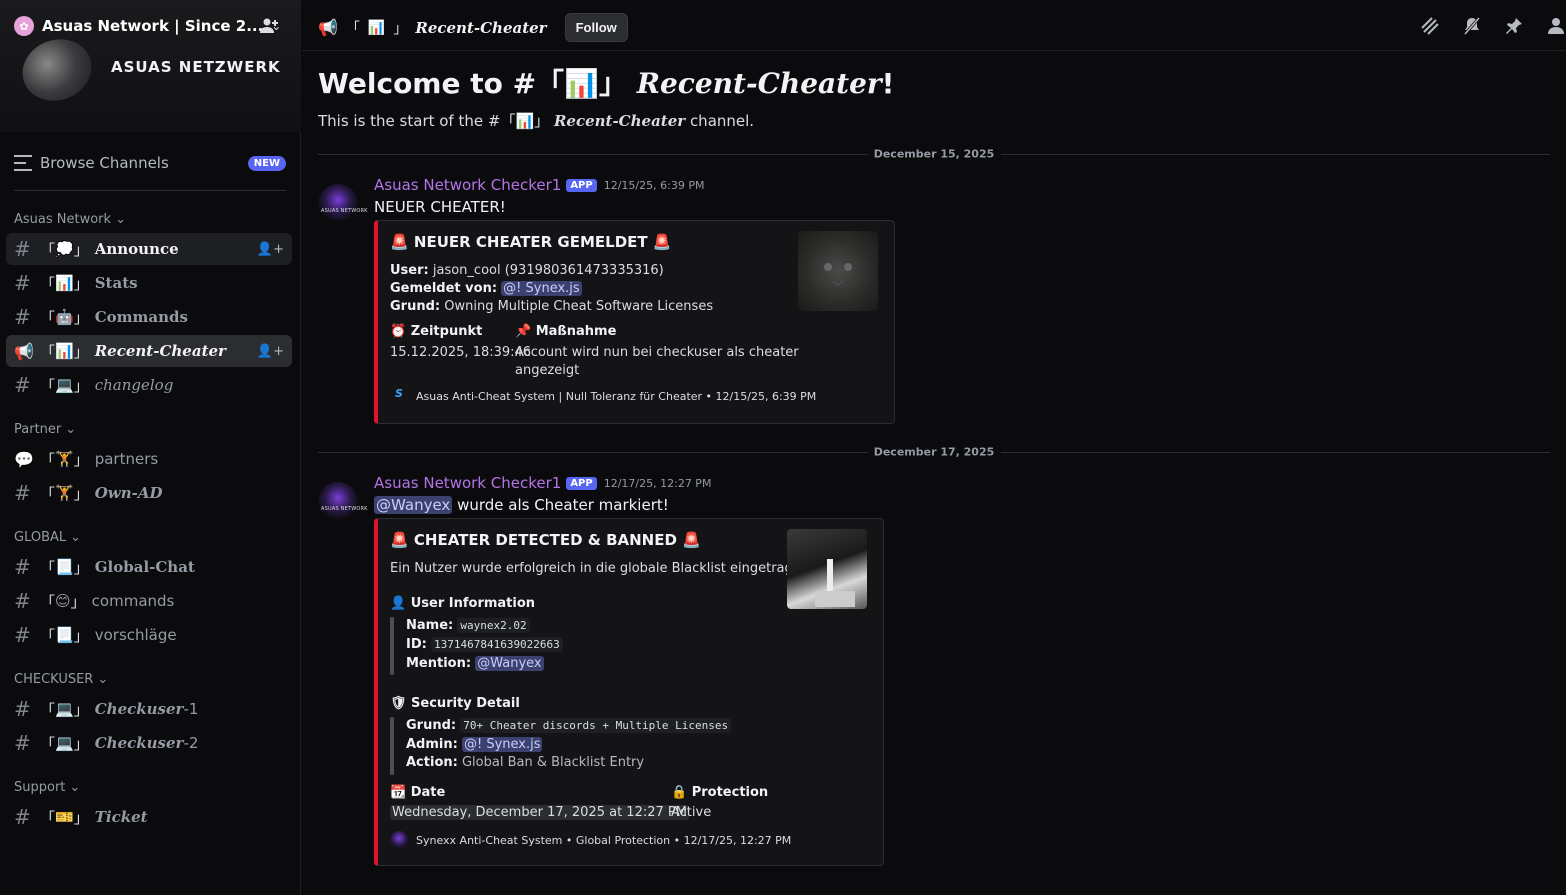  What do you see at coordinates (149, 385) in the screenshot?
I see `channel-changelog: # 「 💻 」 changelog` at bounding box center [149, 385].